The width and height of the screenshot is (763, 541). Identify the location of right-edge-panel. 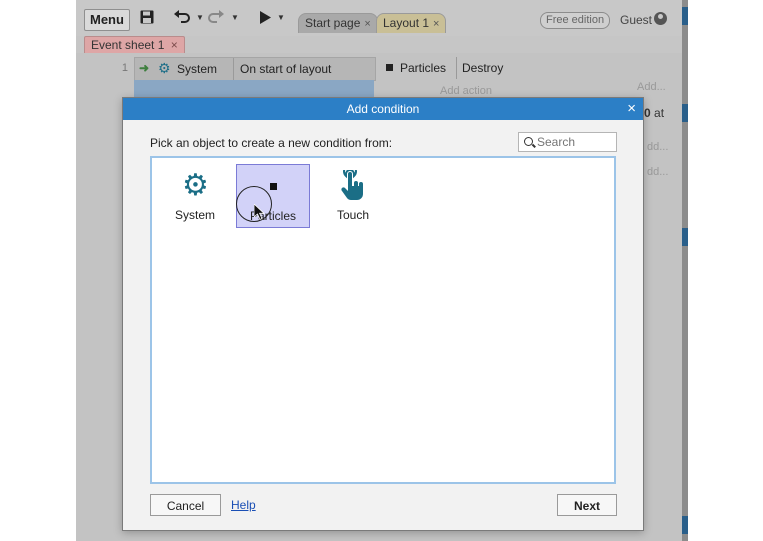
(685, 270).